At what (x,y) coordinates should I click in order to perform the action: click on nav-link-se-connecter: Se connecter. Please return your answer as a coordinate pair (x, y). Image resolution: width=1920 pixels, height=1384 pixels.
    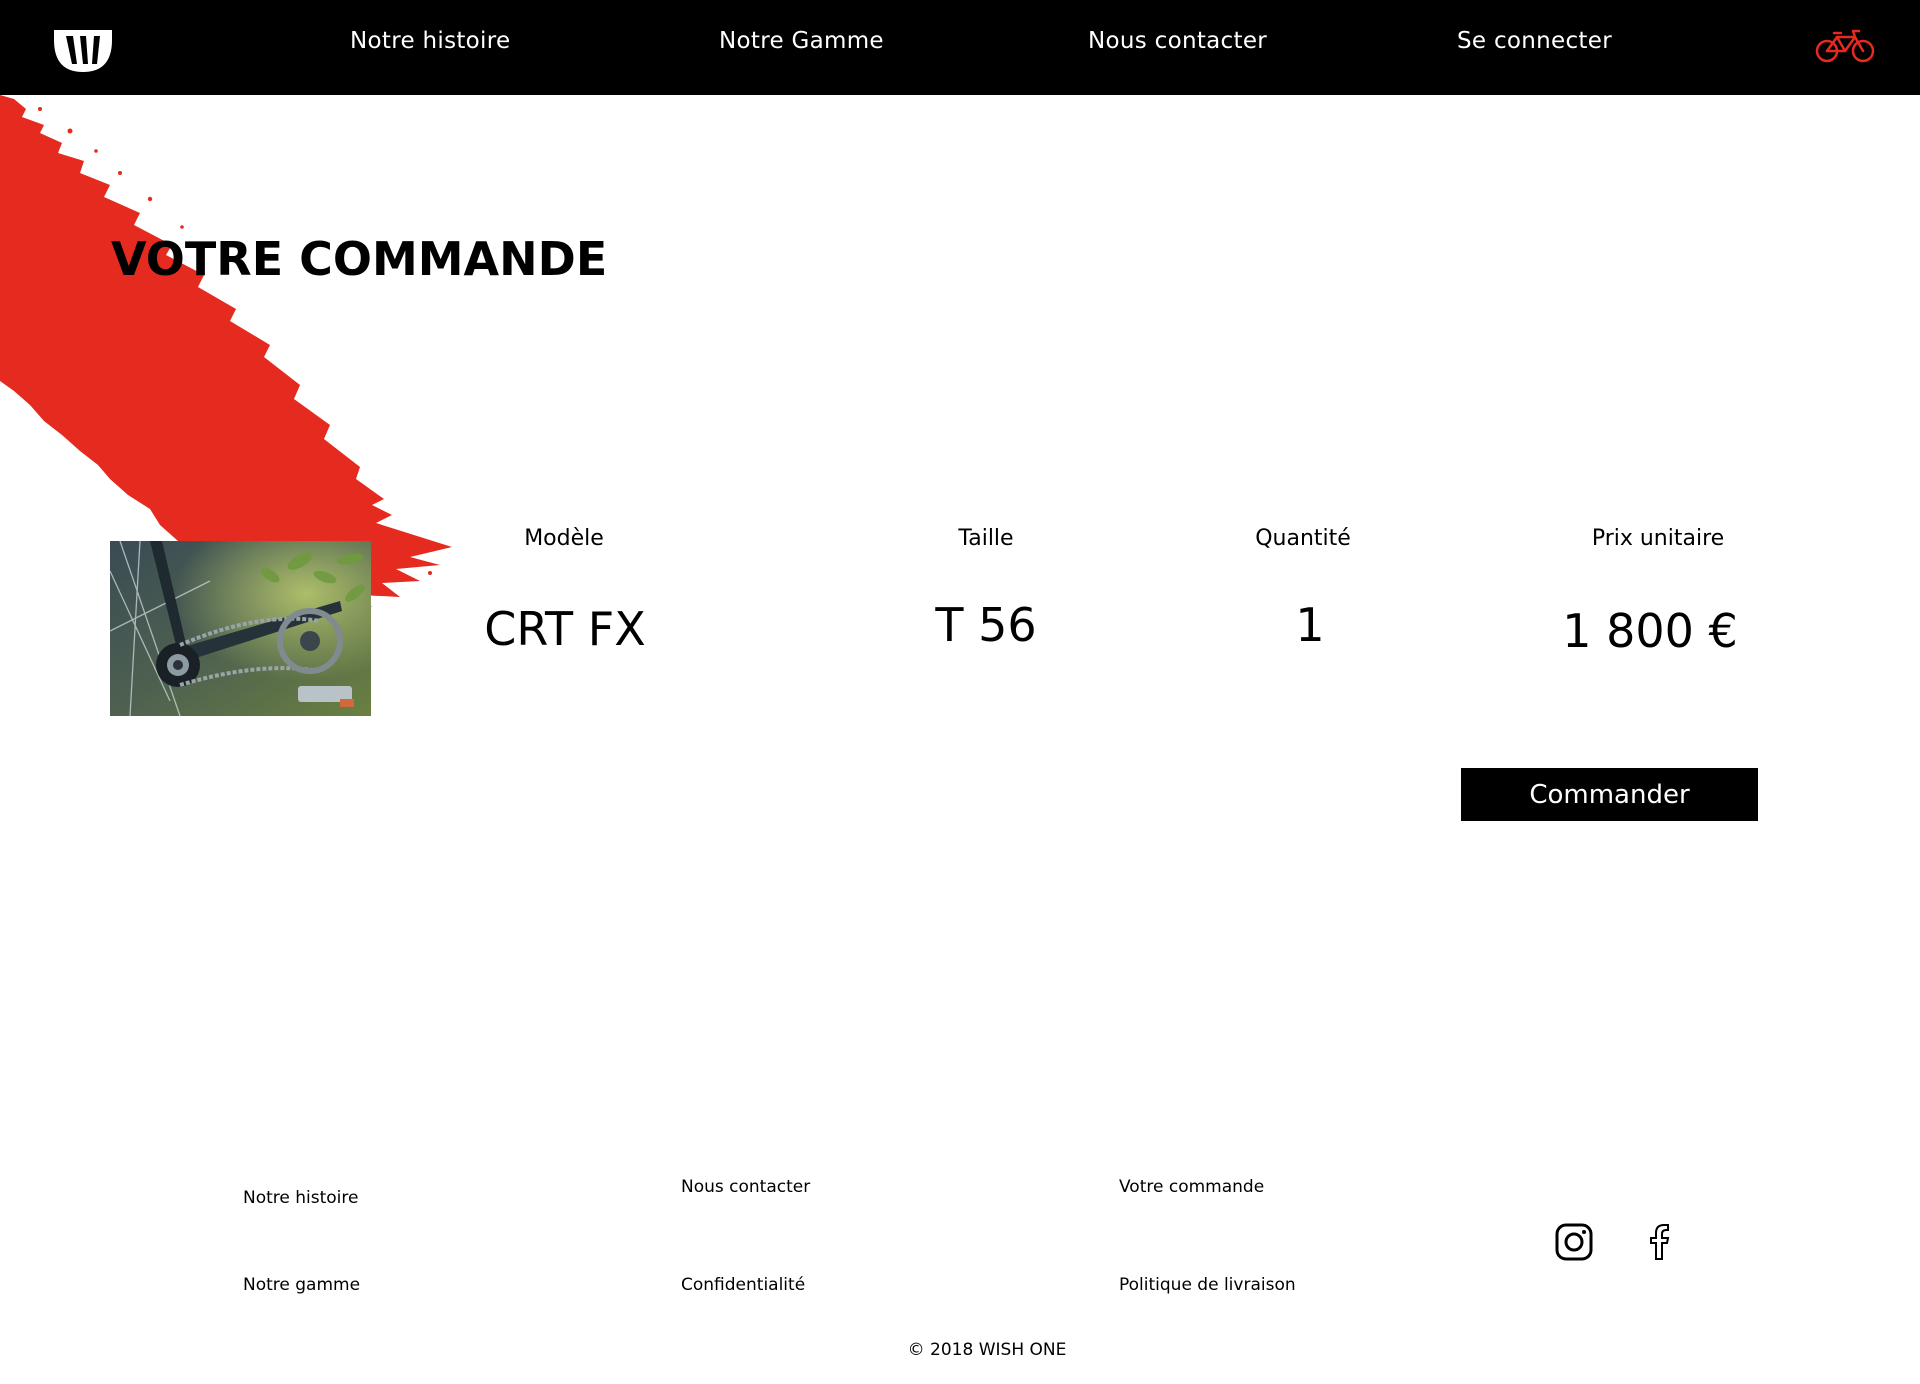
    Looking at the image, I should click on (1534, 41).